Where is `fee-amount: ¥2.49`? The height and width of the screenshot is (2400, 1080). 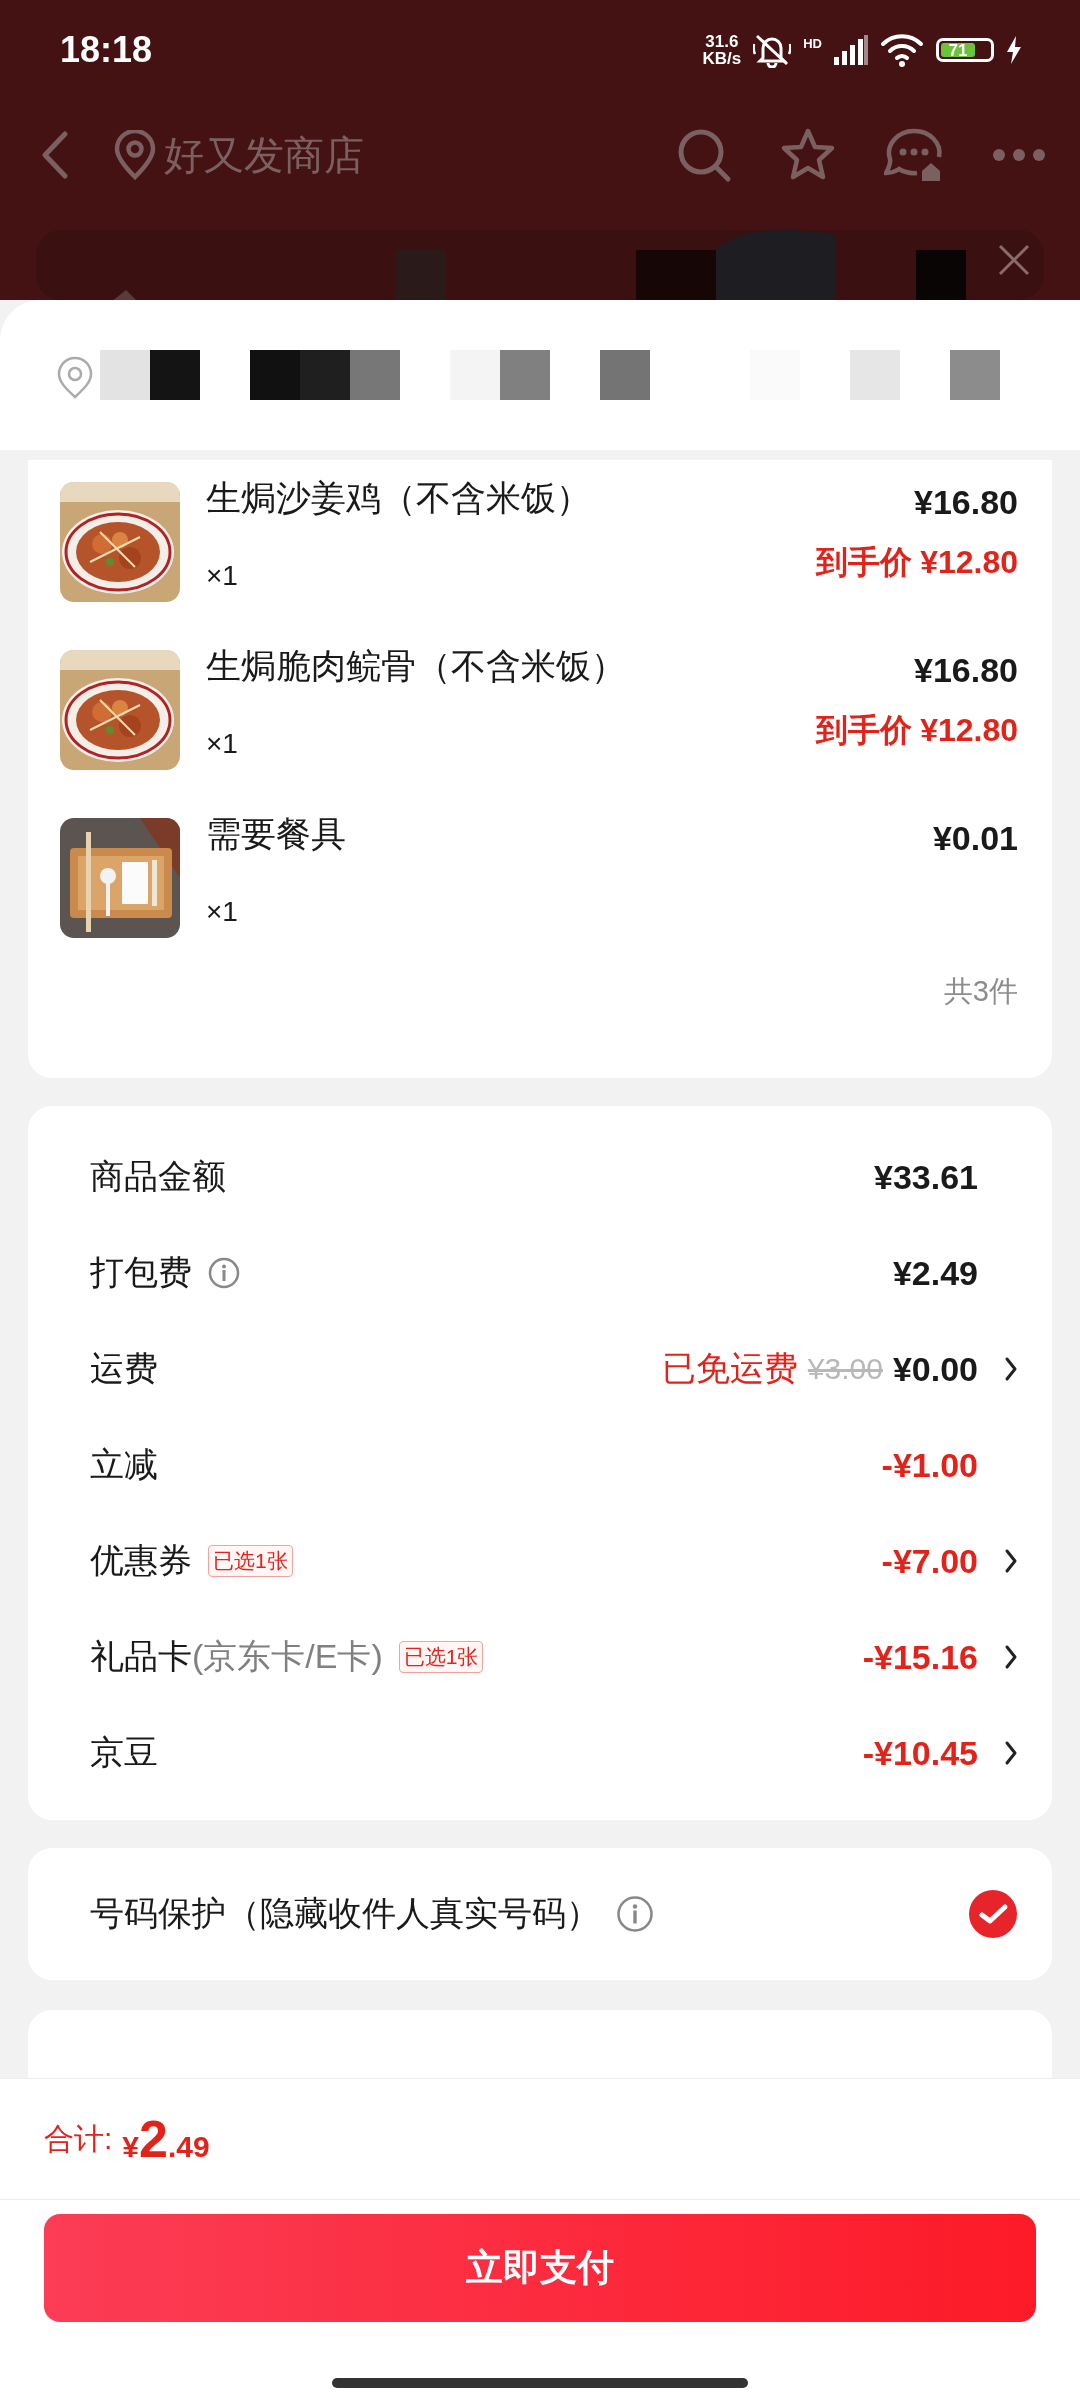
fee-amount: ¥2.49 is located at coordinates (935, 1273).